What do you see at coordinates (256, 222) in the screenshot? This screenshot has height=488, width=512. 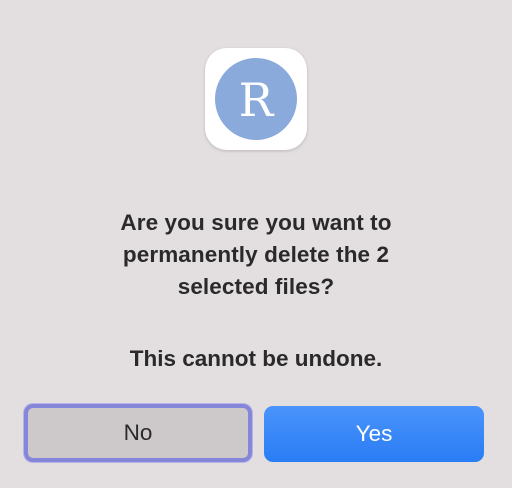 I see `message-line: Are you sure you want to` at bounding box center [256, 222].